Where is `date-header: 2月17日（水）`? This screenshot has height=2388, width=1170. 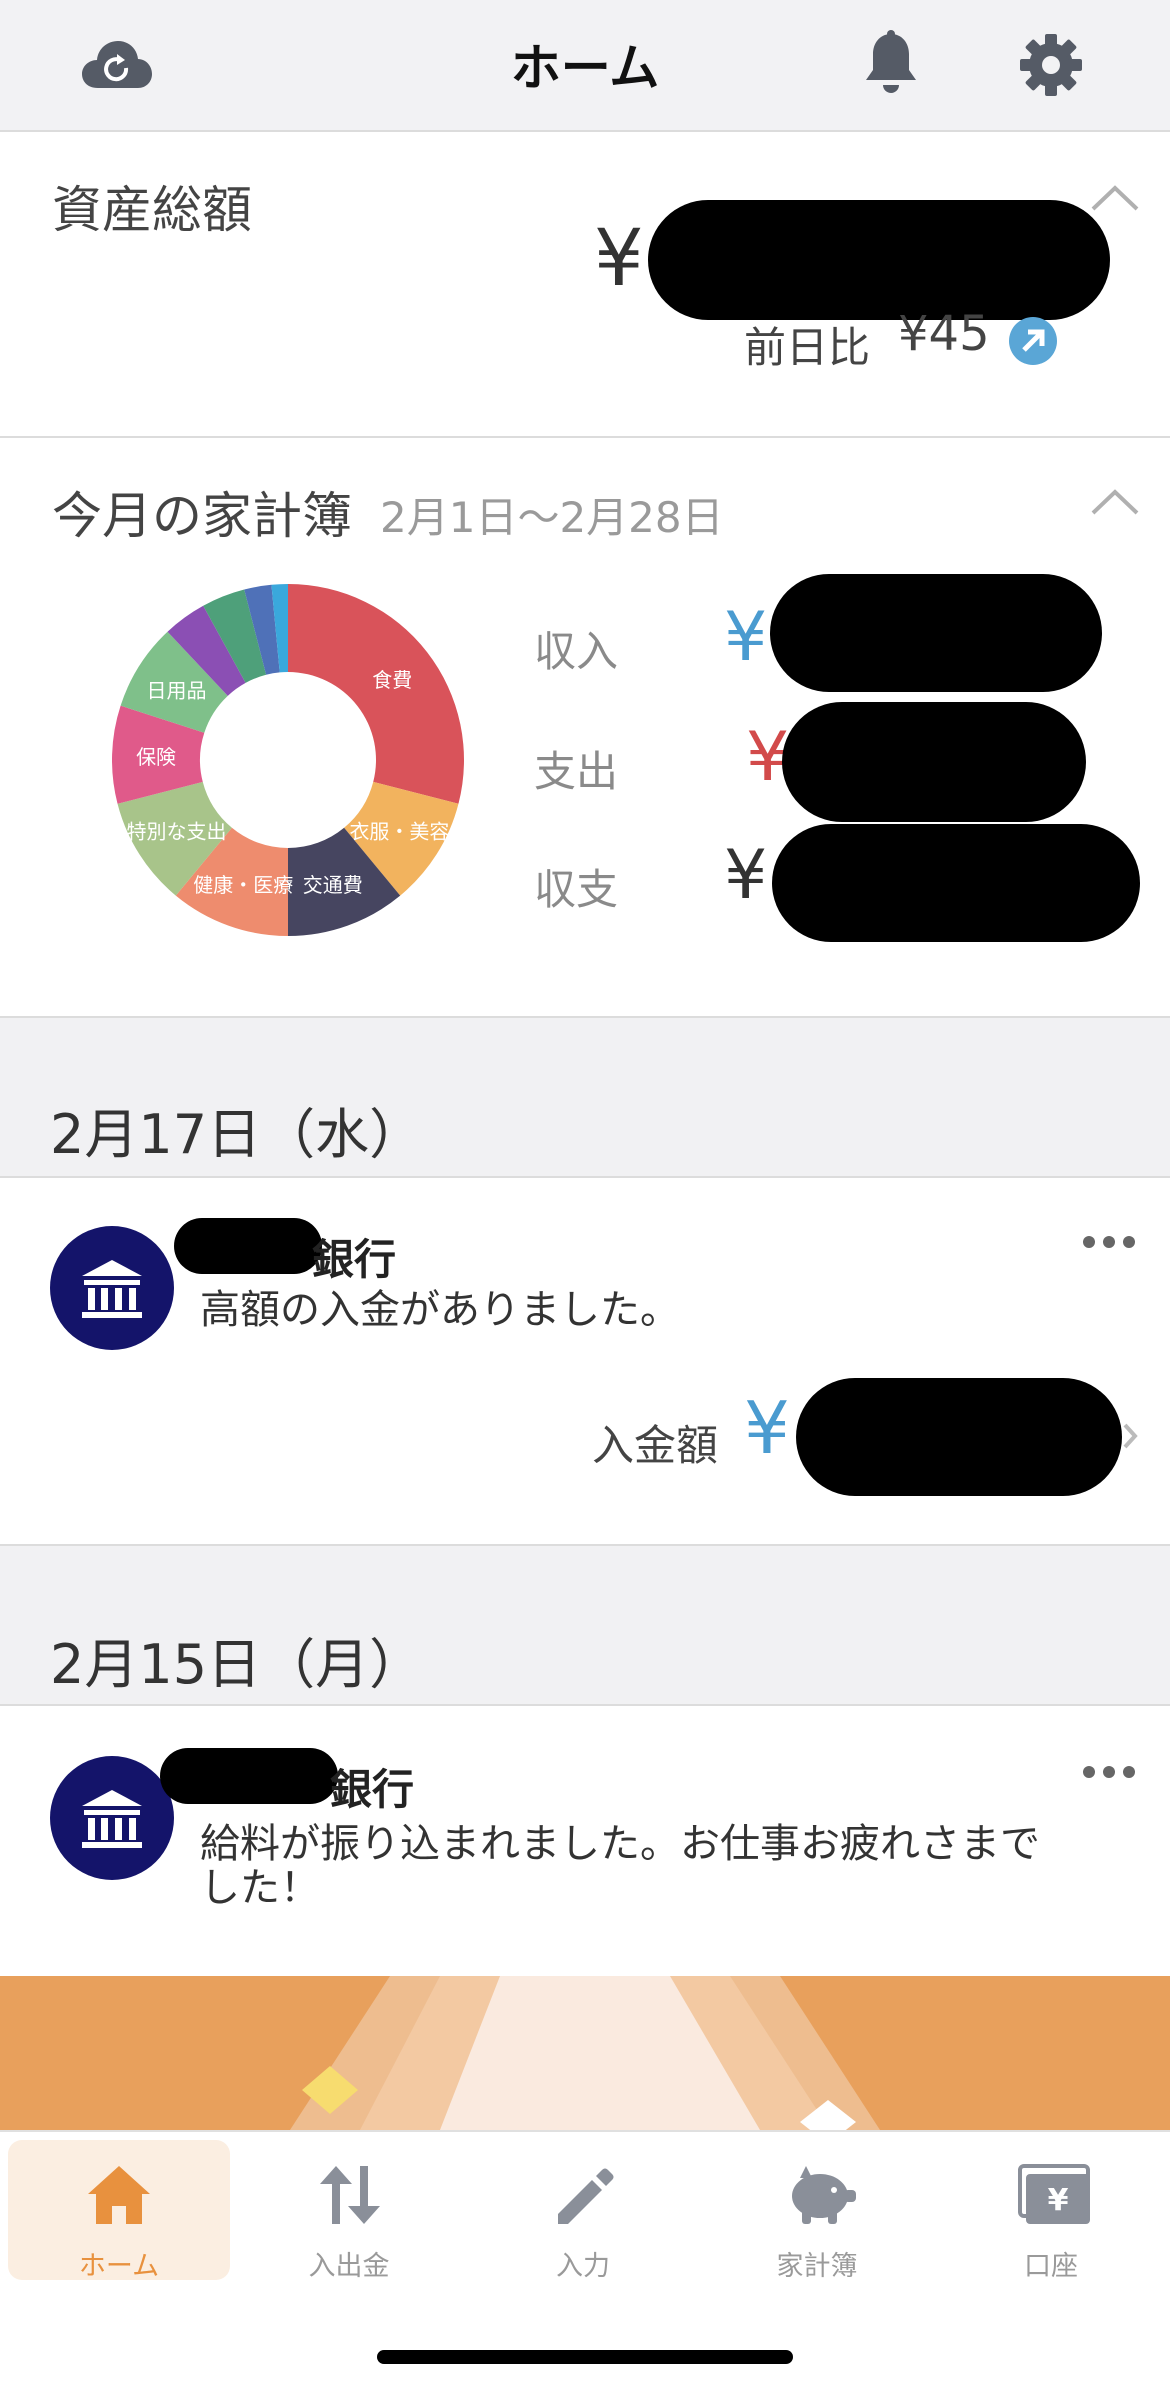 date-header: 2月17日（水） is located at coordinates (585, 1098).